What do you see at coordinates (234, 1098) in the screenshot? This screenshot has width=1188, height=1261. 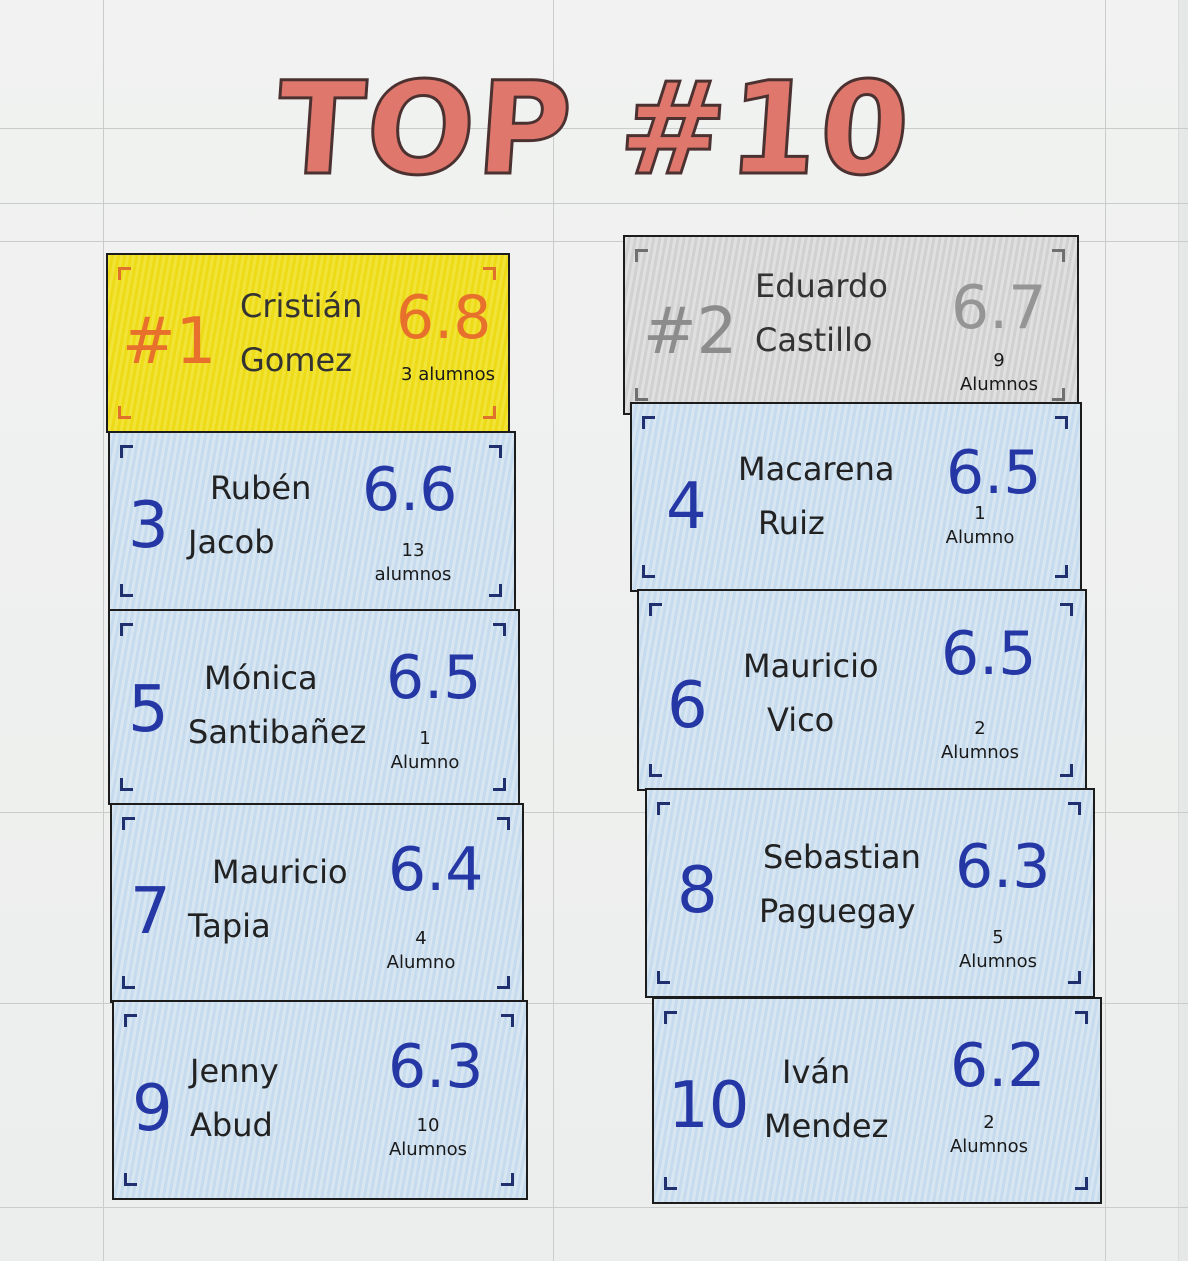 I see `student-name: Jenny Abud` at bounding box center [234, 1098].